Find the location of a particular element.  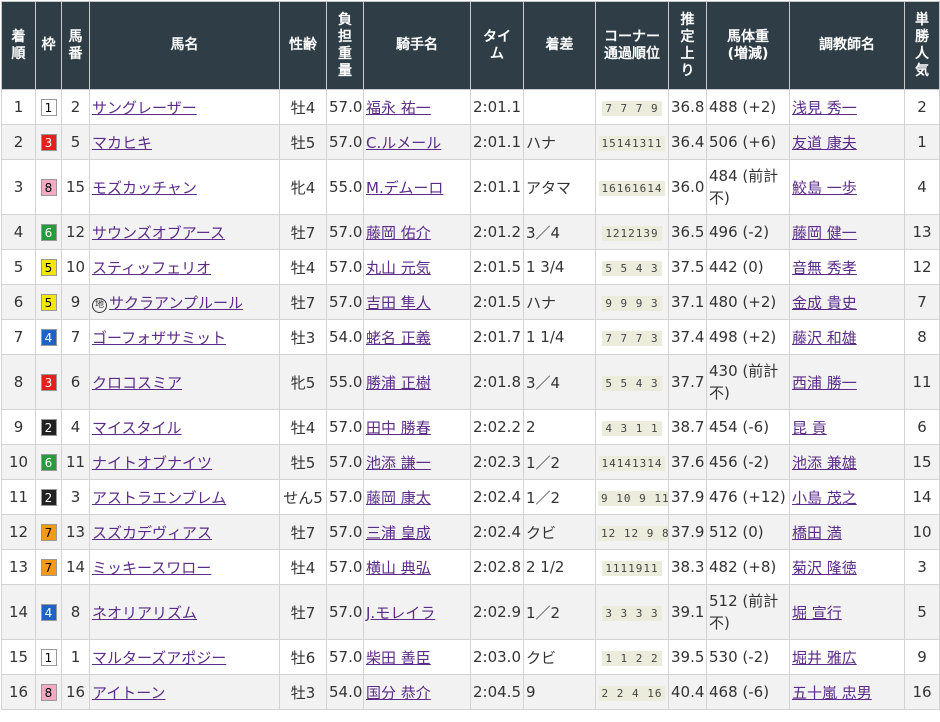

jockey-link: M.デムーロ is located at coordinates (404, 188).